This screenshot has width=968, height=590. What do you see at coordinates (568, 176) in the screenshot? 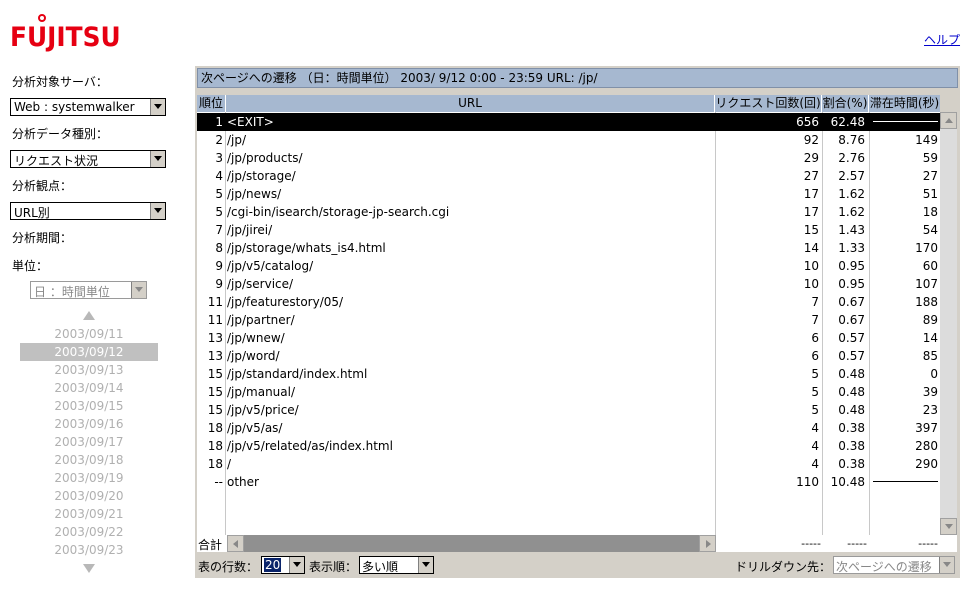
I see `table-row: 4/jp/storage/27 2.57 27` at bounding box center [568, 176].